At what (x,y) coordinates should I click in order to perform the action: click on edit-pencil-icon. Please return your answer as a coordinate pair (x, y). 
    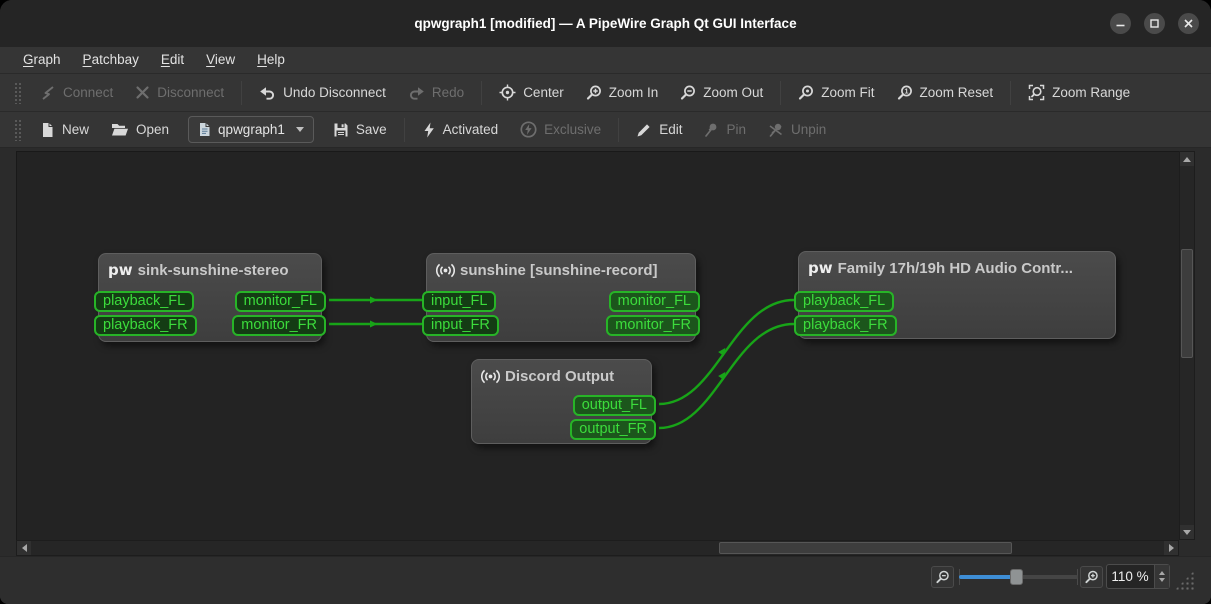
    Looking at the image, I should click on (643, 129).